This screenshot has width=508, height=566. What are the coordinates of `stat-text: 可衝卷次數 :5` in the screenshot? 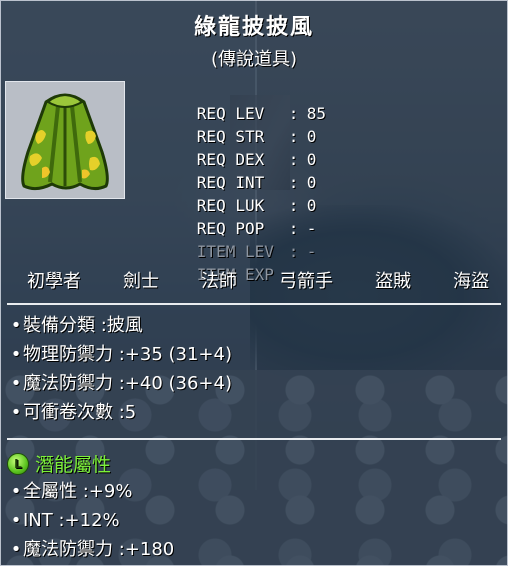 It's located at (80, 412).